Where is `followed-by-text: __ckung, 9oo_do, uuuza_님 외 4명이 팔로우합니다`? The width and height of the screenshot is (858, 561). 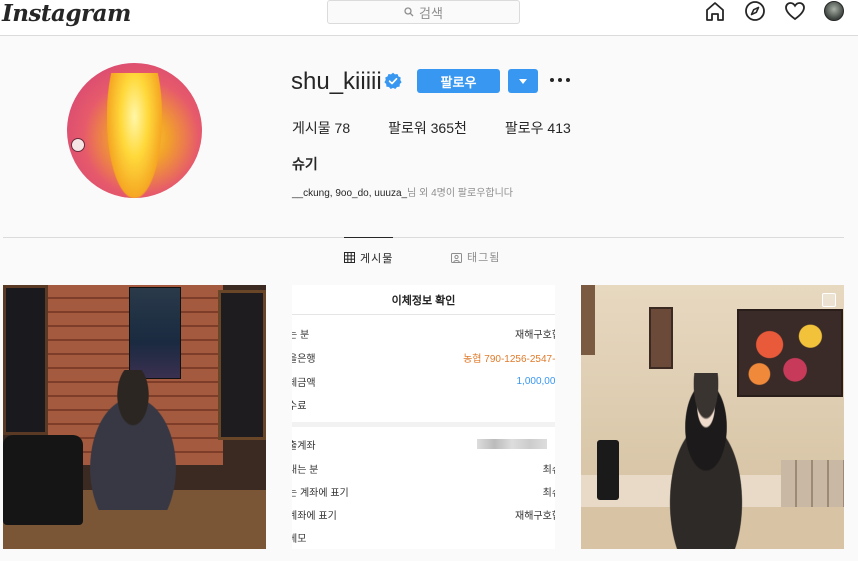 followed-by-text: __ckung, 9oo_do, uuuza_님 외 4명이 팔로우합니다 is located at coordinates (402, 191).